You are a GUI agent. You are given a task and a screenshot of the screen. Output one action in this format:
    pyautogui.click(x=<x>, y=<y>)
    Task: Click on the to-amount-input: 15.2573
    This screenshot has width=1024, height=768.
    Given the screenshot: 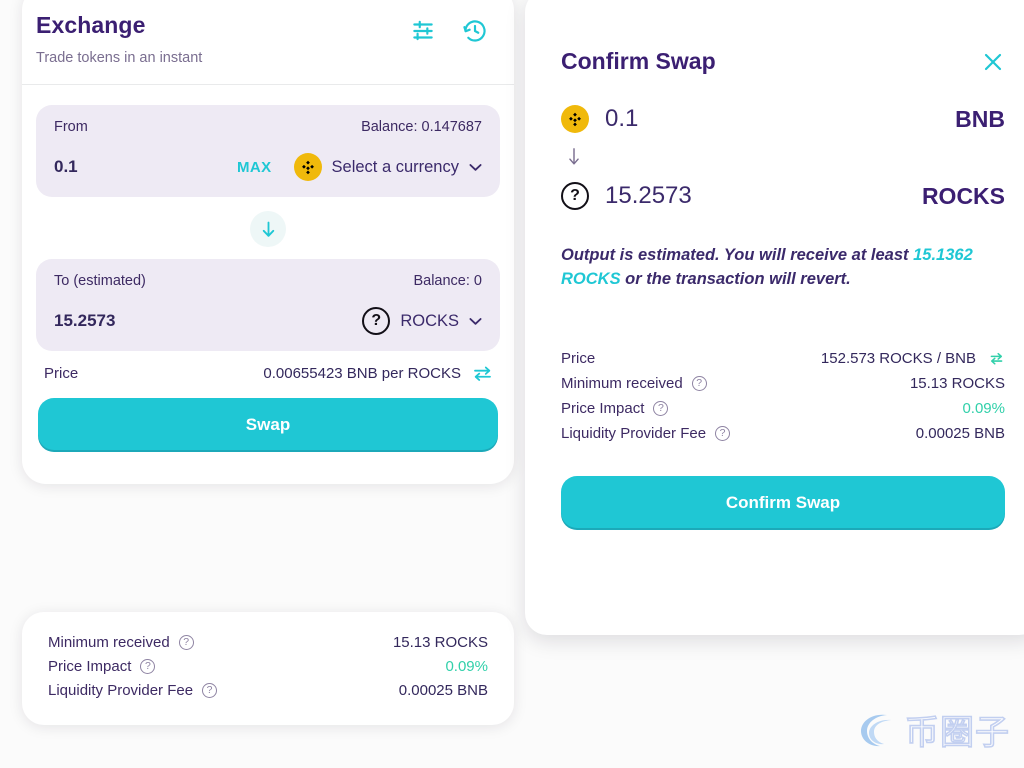 What is the action you would take?
    pyautogui.click(x=84, y=321)
    